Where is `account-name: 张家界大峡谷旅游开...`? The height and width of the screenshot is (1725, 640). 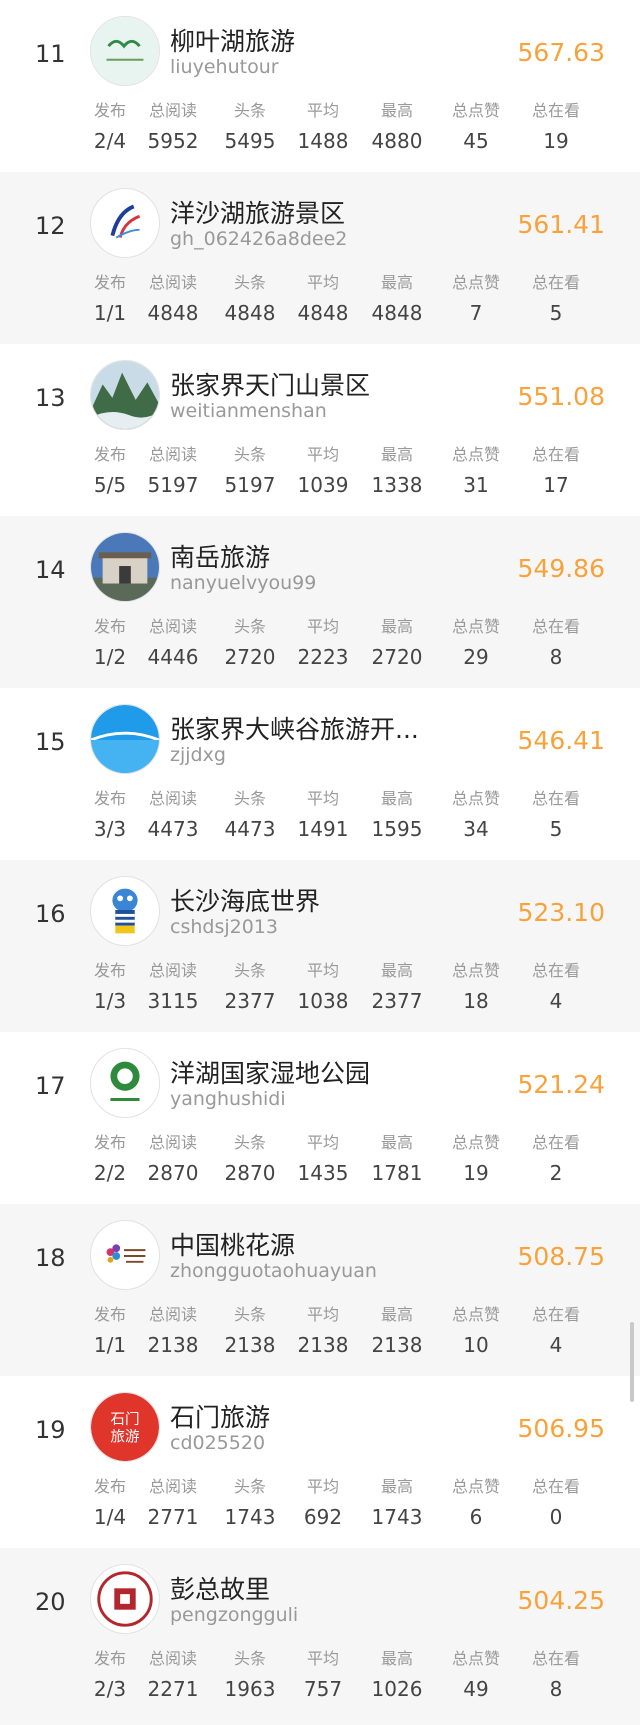
account-name: 张家界大峡谷旅游开... is located at coordinates (294, 728).